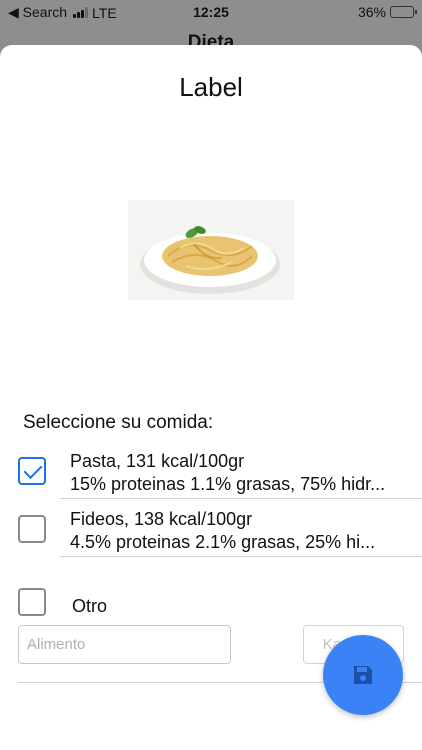  Describe the element at coordinates (32, 529) in the screenshot. I see `checkbox-fideos` at that location.